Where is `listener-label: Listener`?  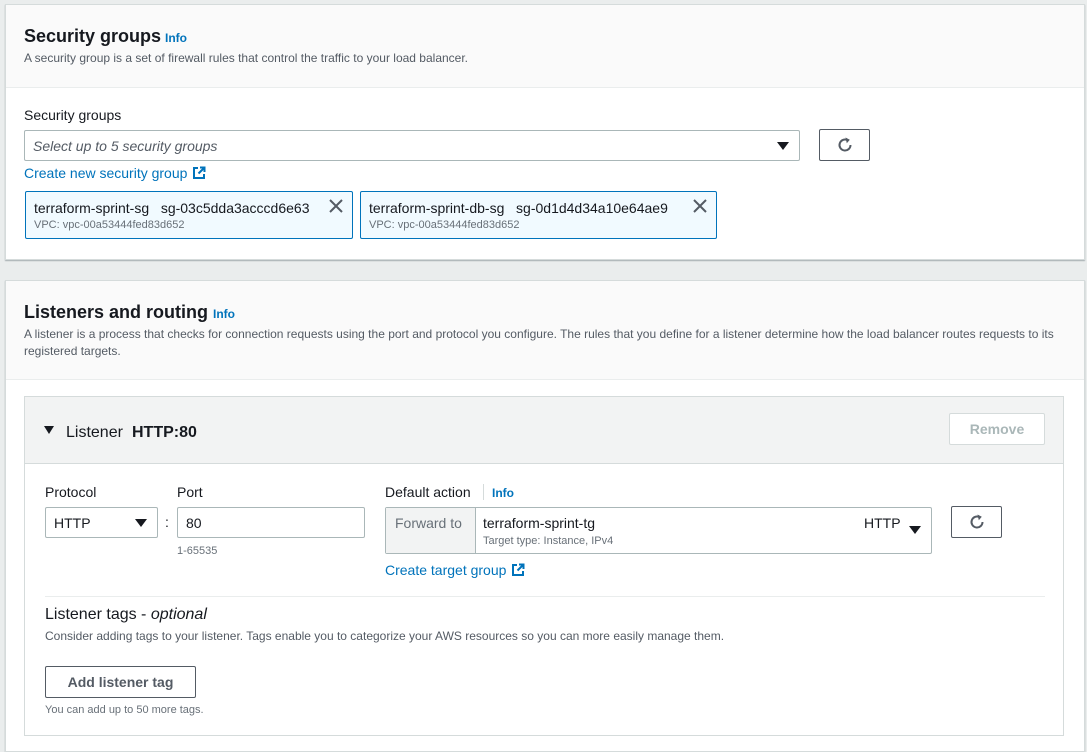
listener-label: Listener is located at coordinates (94, 432).